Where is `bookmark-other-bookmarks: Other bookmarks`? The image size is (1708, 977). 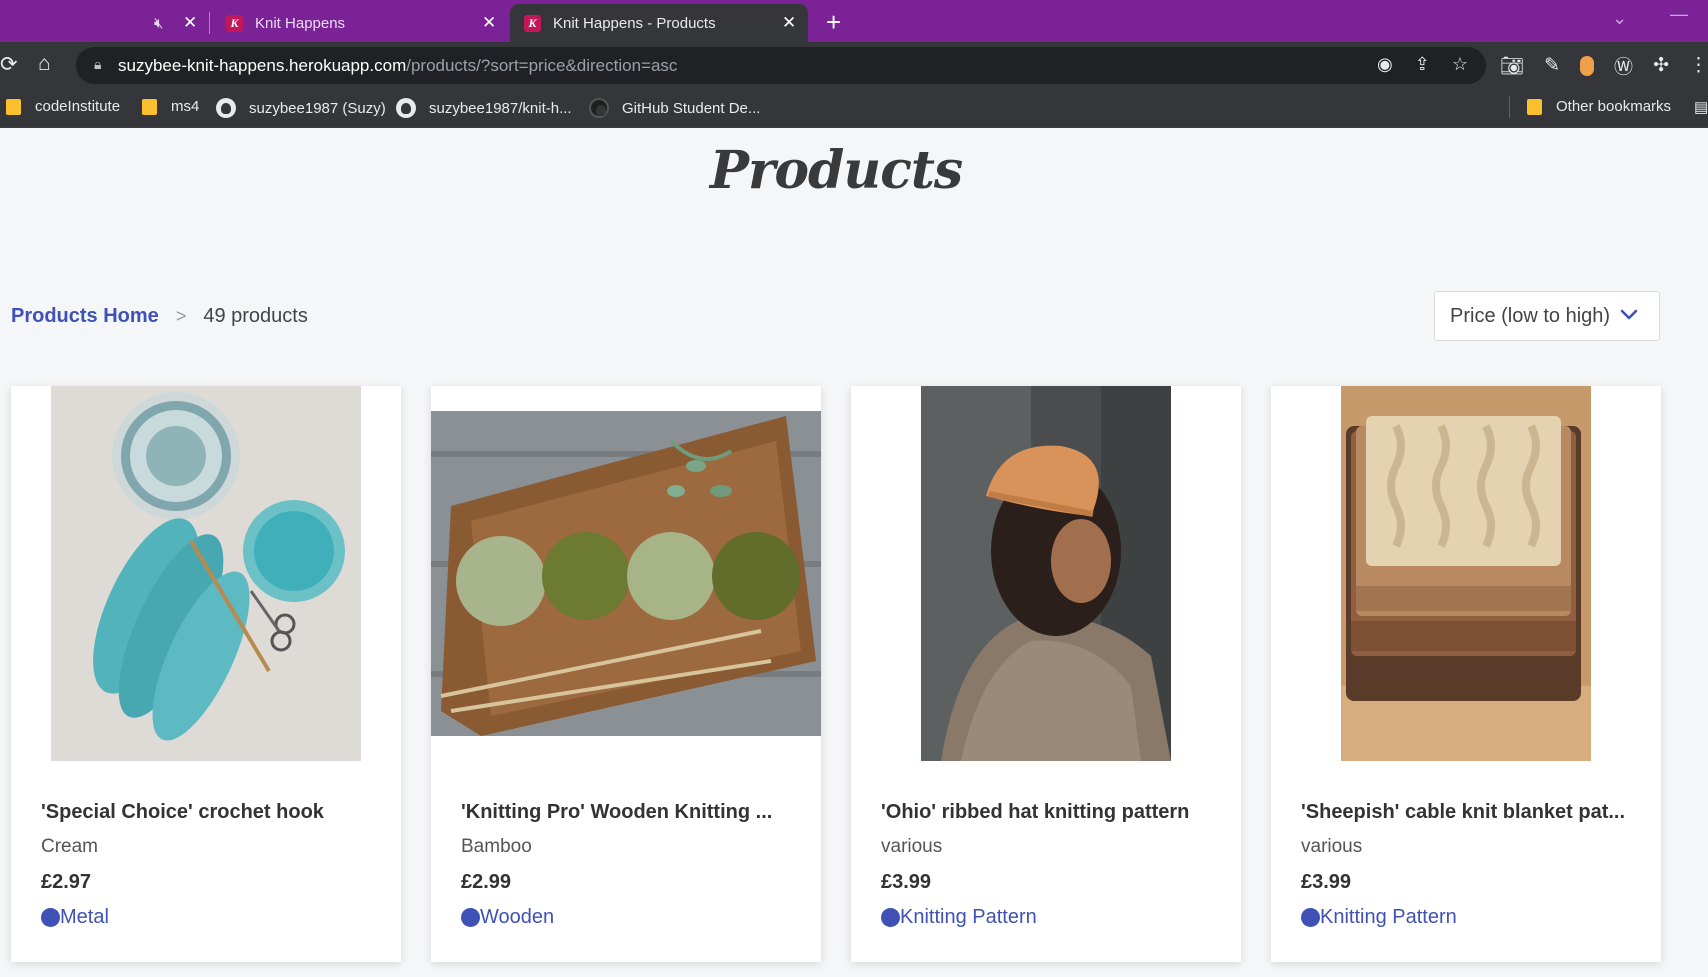
bookmark-other-bookmarks: Other bookmarks is located at coordinates (1599, 106).